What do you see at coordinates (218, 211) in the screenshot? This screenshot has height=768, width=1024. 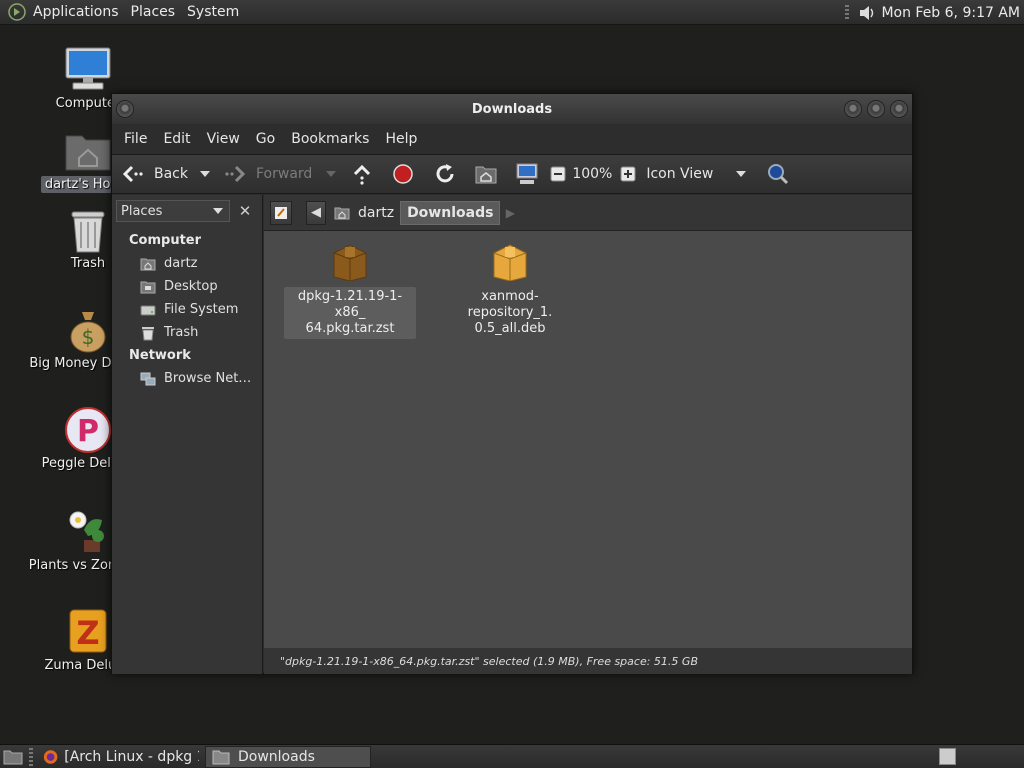 I see `chevron-down-icon` at bounding box center [218, 211].